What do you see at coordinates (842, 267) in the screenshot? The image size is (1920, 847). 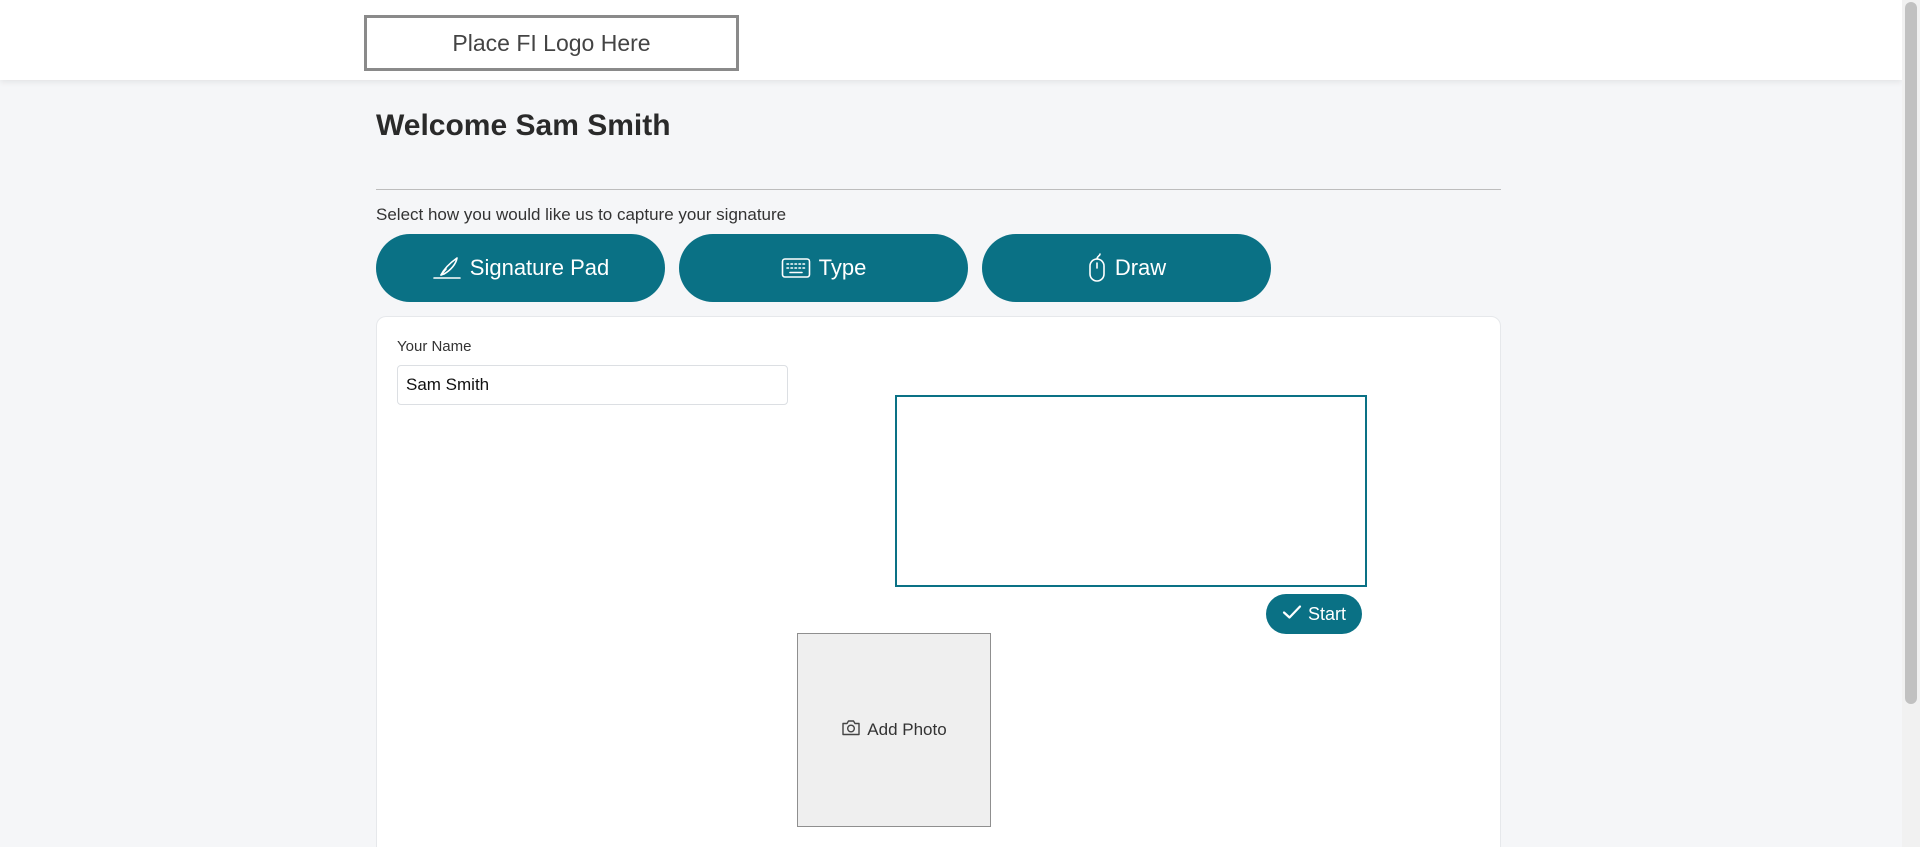 I see `type-label: Type` at bounding box center [842, 267].